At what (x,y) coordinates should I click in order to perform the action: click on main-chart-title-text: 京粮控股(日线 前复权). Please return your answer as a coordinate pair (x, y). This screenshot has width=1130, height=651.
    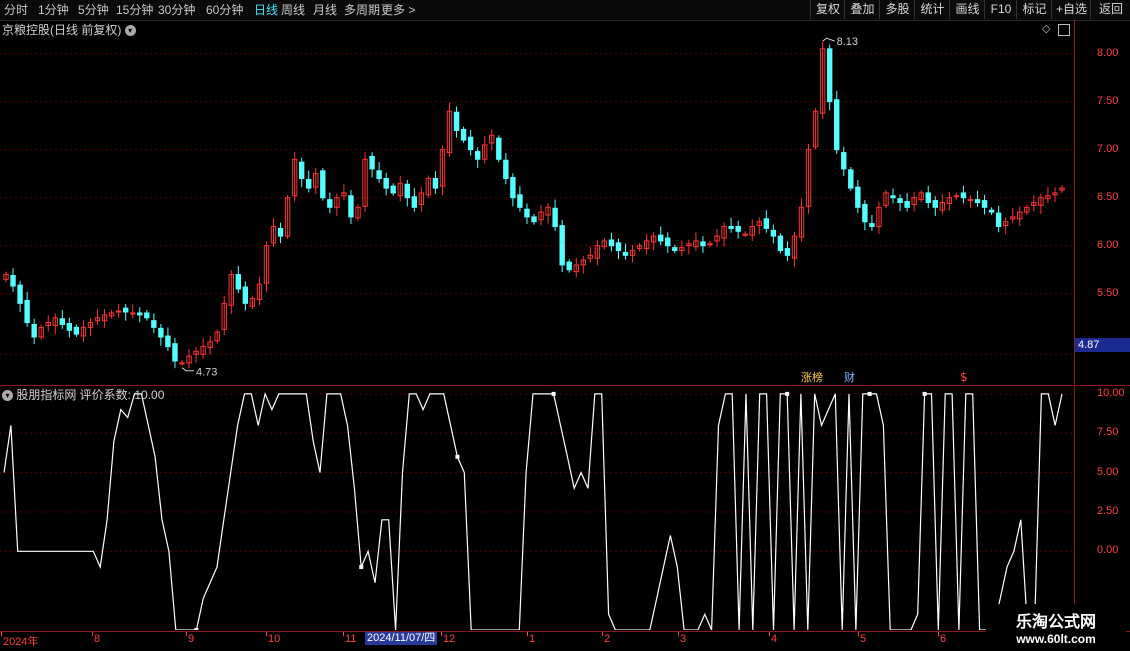
    Looking at the image, I should click on (62, 30).